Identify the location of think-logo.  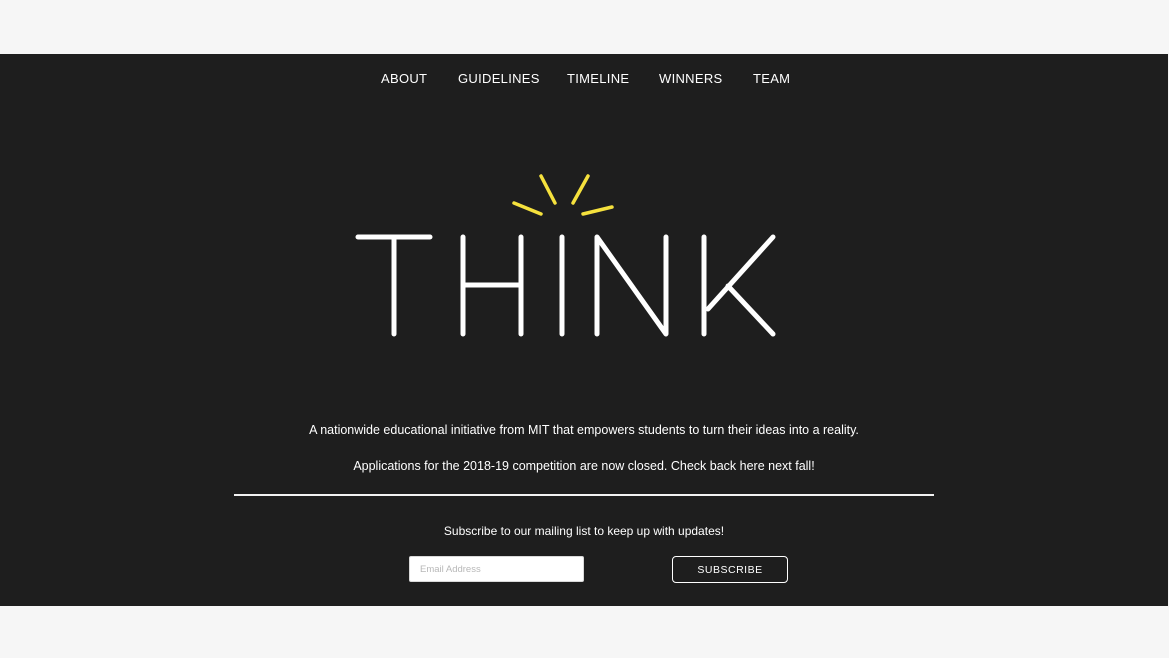
(565, 255).